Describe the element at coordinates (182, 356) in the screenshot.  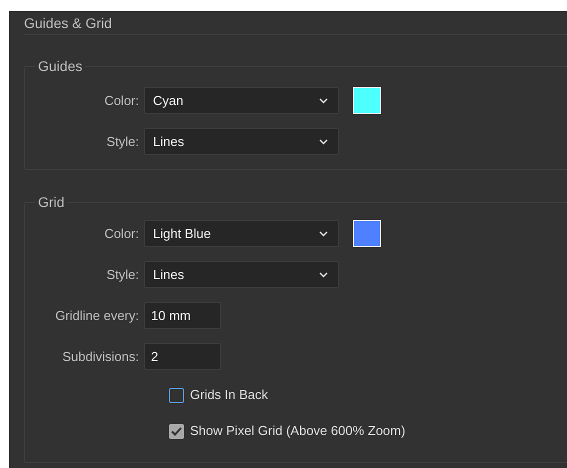
I see `input-field: 2` at that location.